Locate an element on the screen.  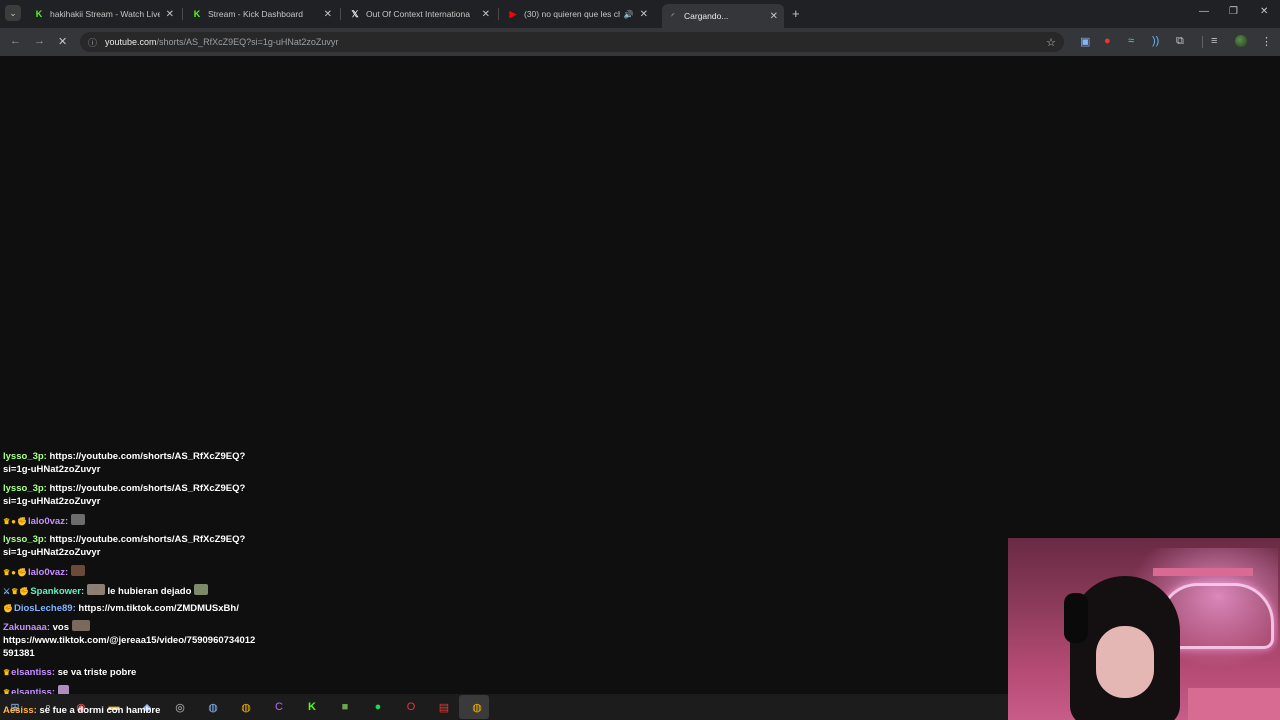
minecraft-icon: ■ is located at coordinates (345, 707).